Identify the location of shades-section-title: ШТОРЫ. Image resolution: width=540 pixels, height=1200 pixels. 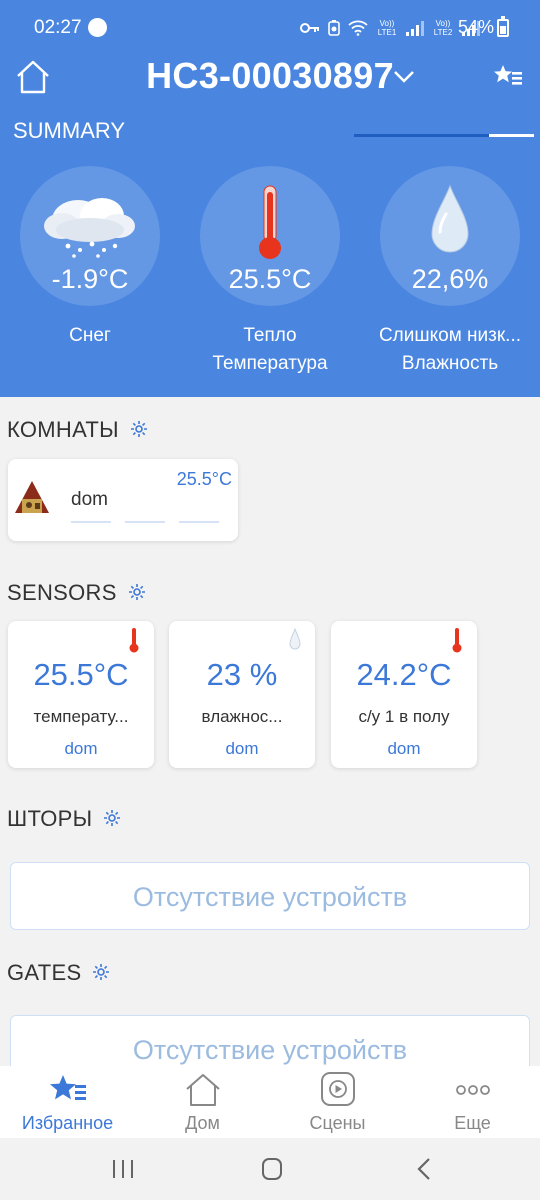
(64, 819).